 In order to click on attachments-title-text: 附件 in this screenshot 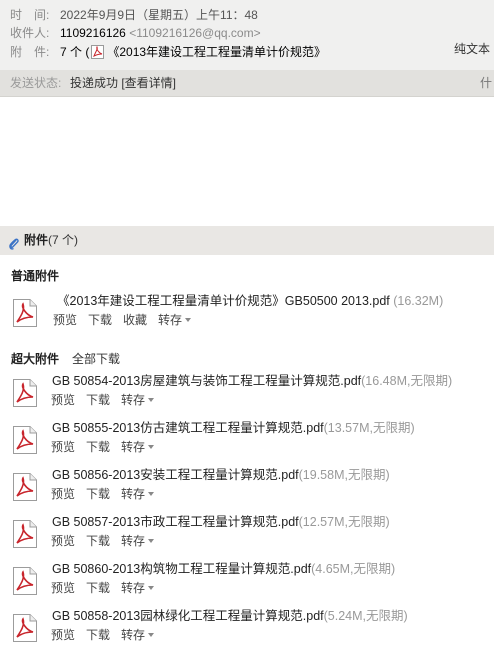, I will do `click(36, 240)`.